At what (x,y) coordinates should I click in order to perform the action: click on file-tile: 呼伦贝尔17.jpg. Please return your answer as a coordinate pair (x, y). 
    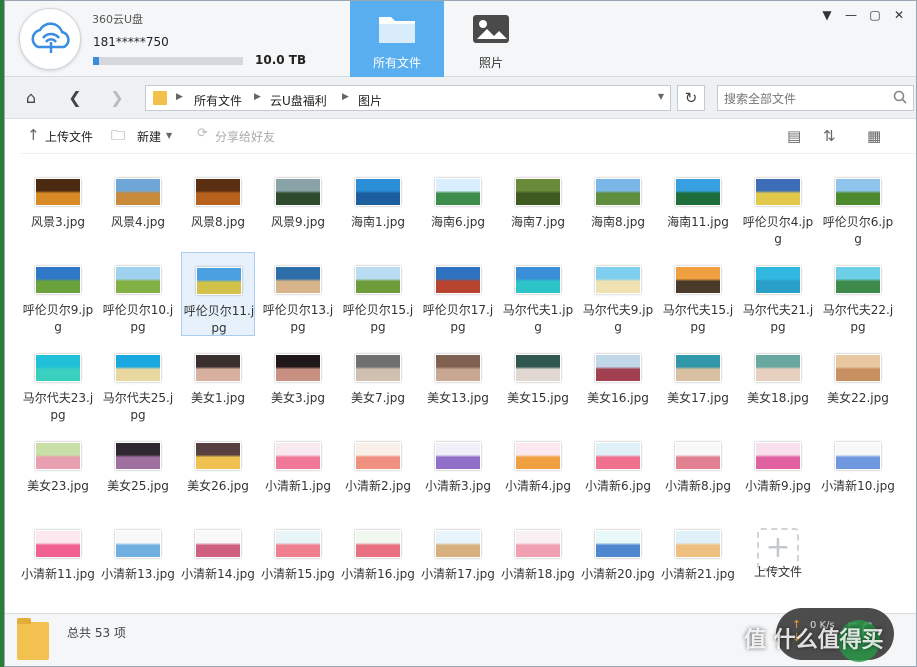
    Looking at the image, I should click on (458, 294).